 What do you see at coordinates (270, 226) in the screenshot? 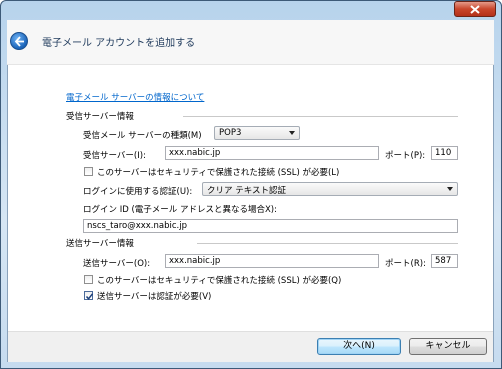
I see `login-id-input: nscs_taro@xxx.nabic.jp` at bounding box center [270, 226].